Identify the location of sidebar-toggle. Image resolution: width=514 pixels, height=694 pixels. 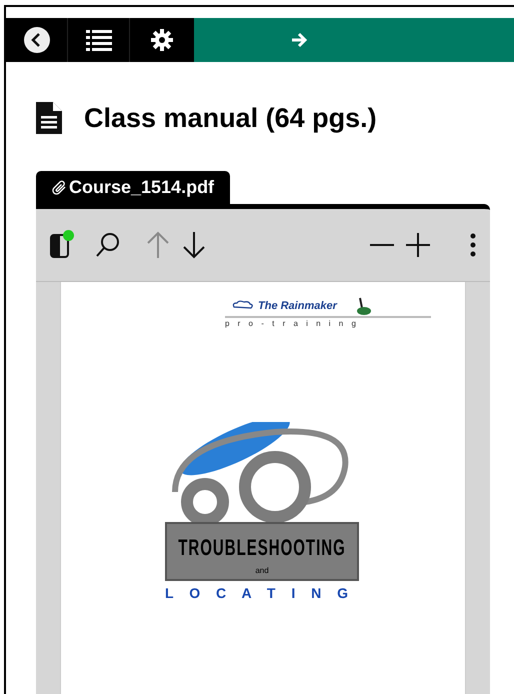
(61, 245).